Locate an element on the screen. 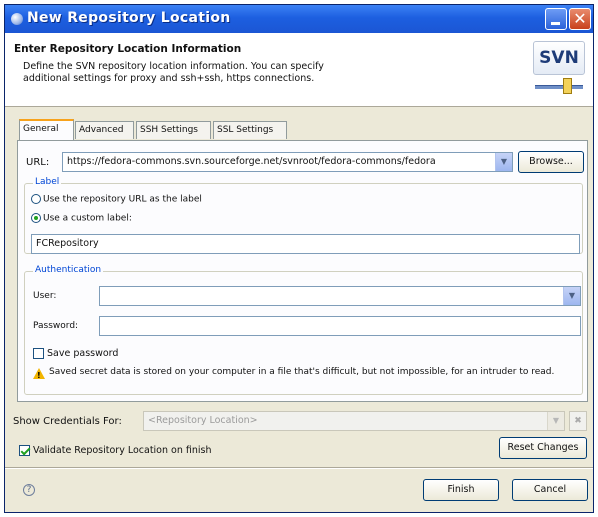 The width and height of the screenshot is (598, 517). svn-logo-knob is located at coordinates (567, 86).